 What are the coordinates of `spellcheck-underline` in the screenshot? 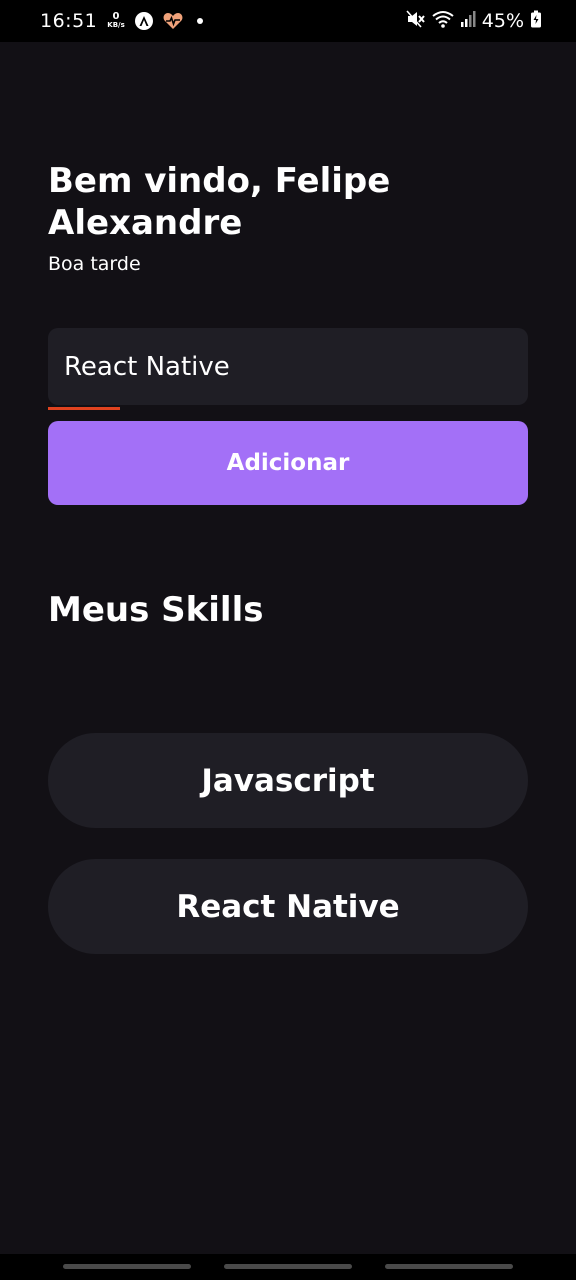 It's located at (84, 408).